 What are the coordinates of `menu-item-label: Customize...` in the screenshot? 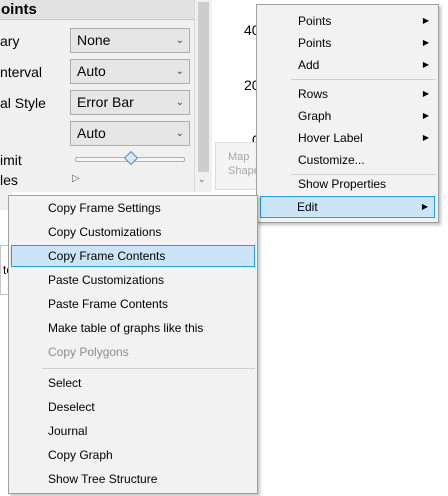 It's located at (331, 160).